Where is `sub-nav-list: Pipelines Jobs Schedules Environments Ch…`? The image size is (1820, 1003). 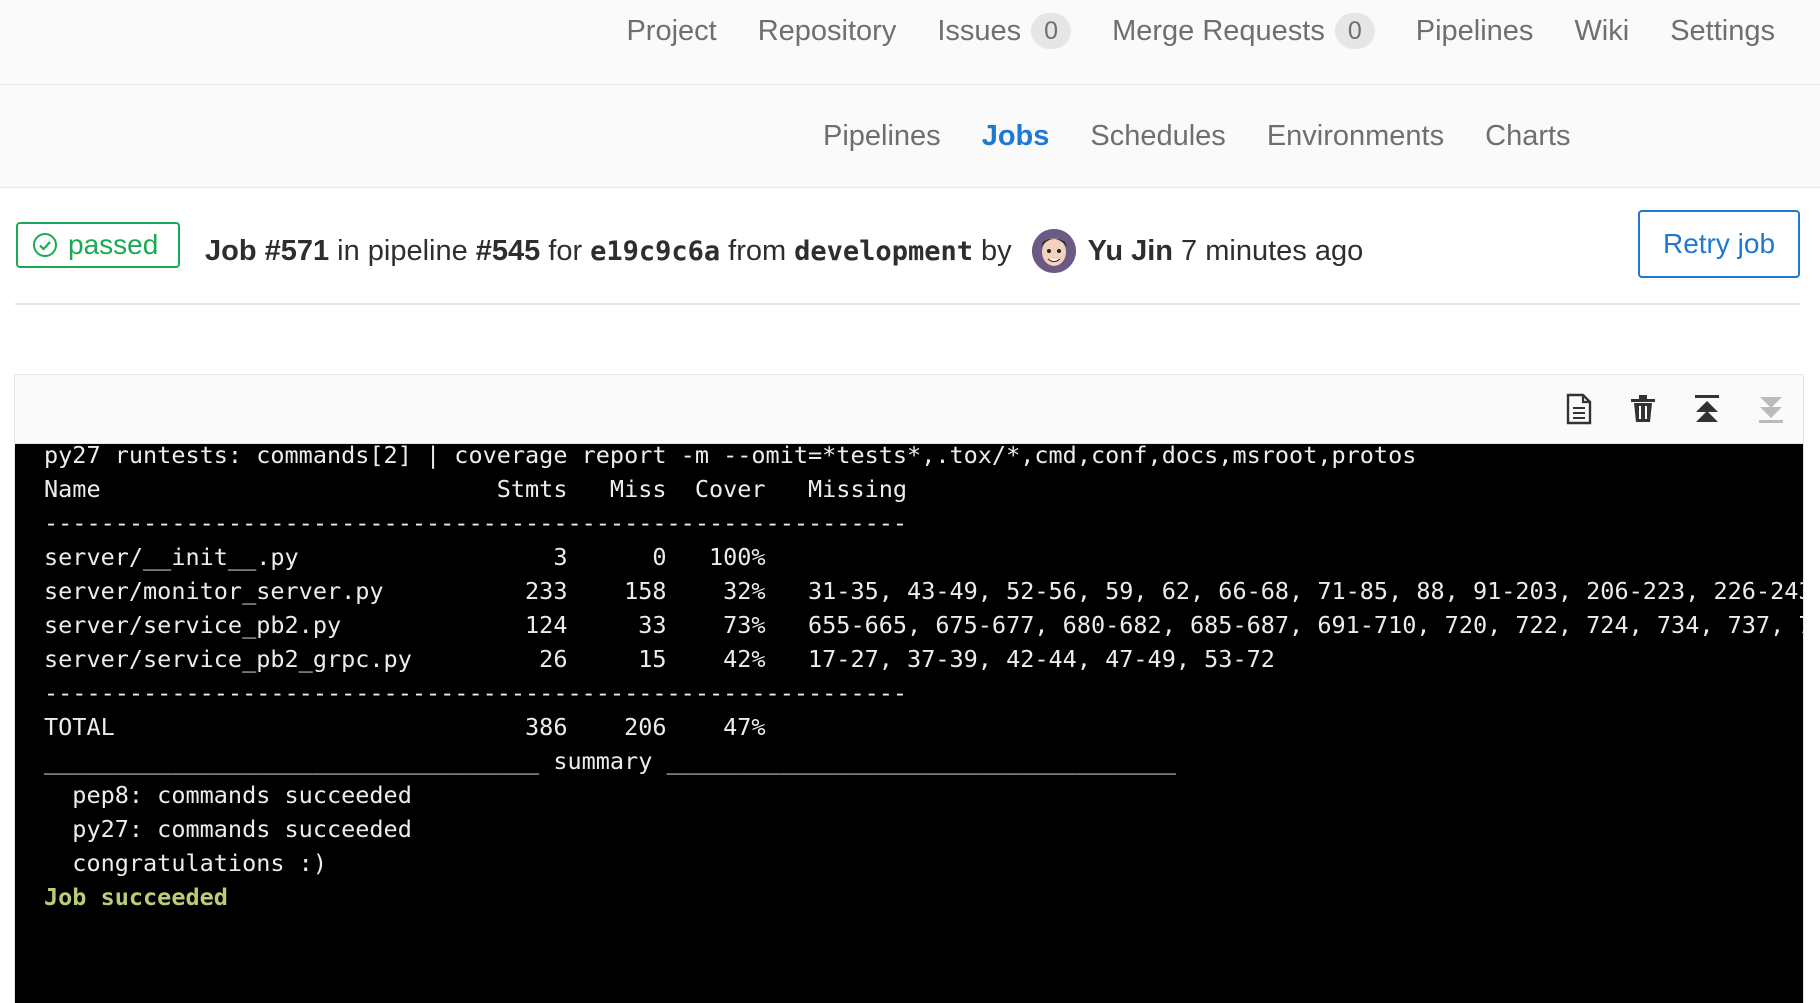
sub-nav-list: Pipelines Jobs Schedules Environments Ch… is located at coordinates (1217, 136).